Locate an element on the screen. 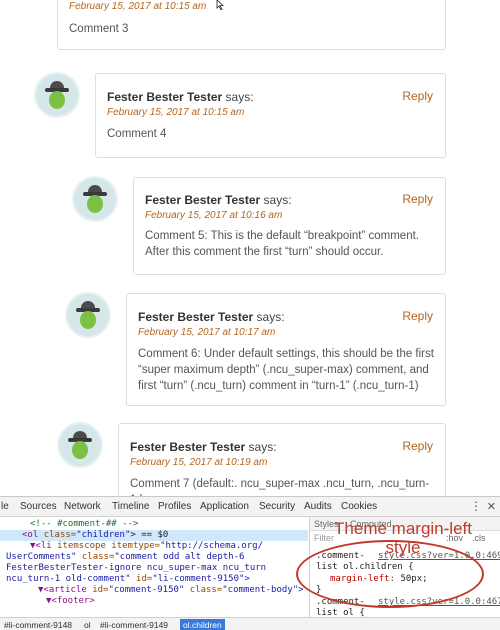 This screenshot has width=500, height=630. tab-audits: Audits is located at coordinates (318, 506).